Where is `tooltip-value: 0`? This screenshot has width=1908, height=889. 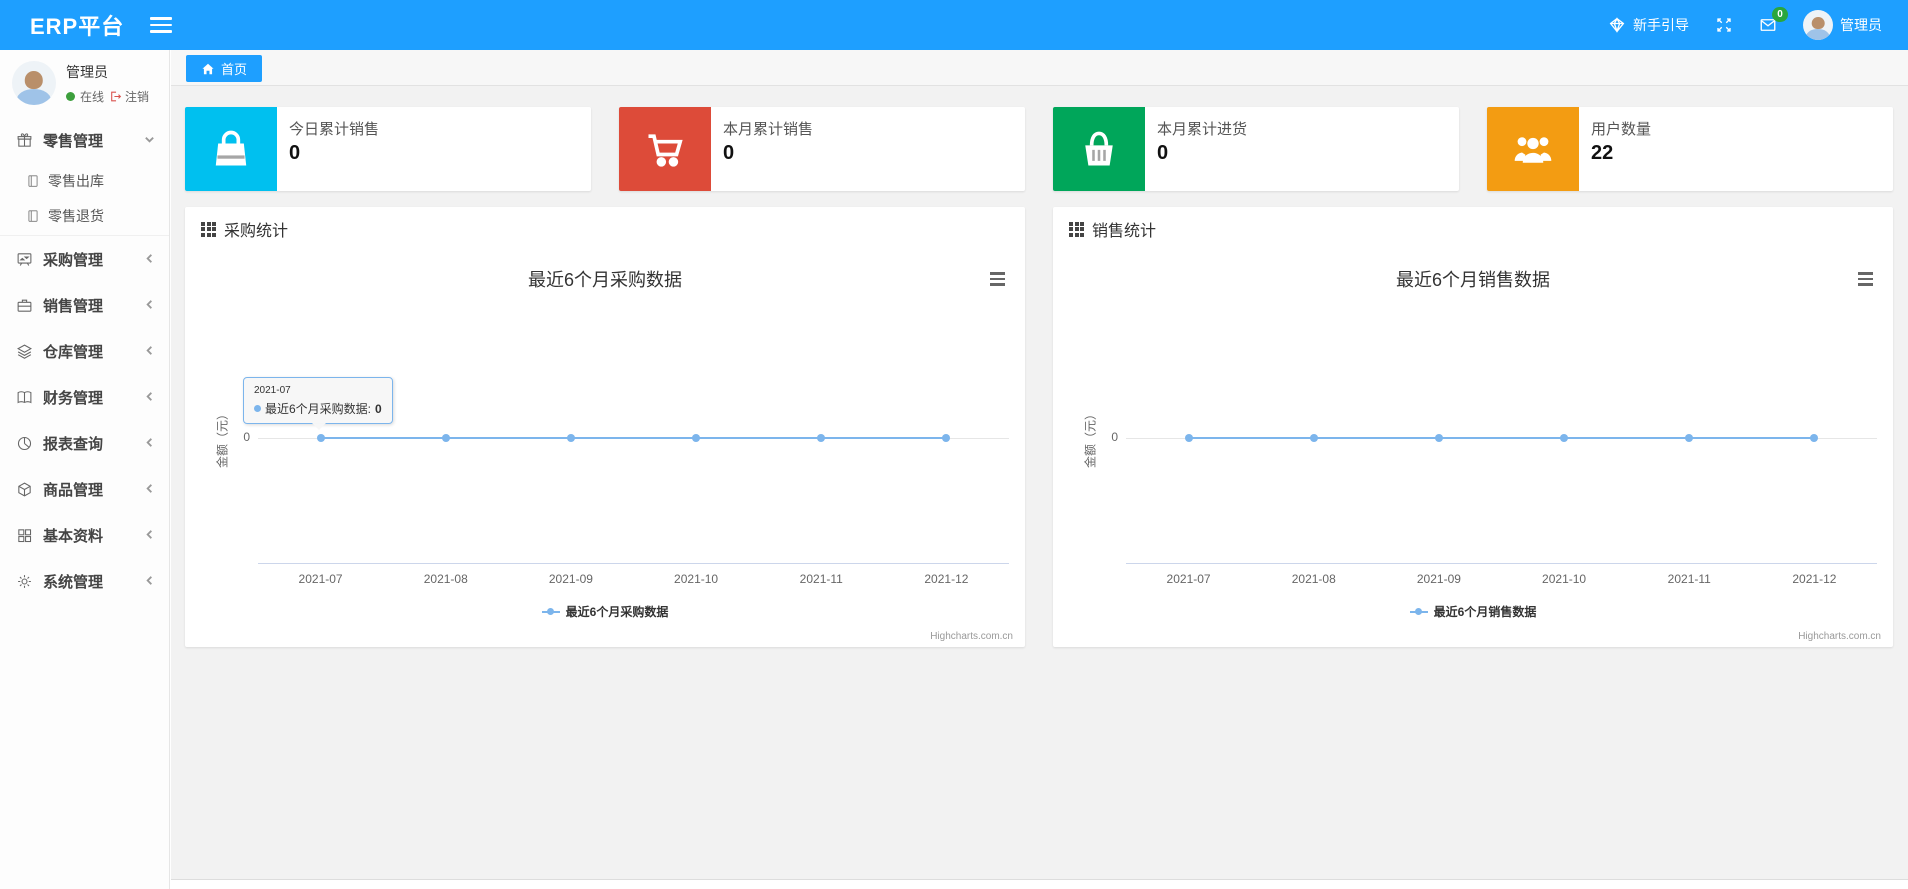 tooltip-value: 0 is located at coordinates (378, 408).